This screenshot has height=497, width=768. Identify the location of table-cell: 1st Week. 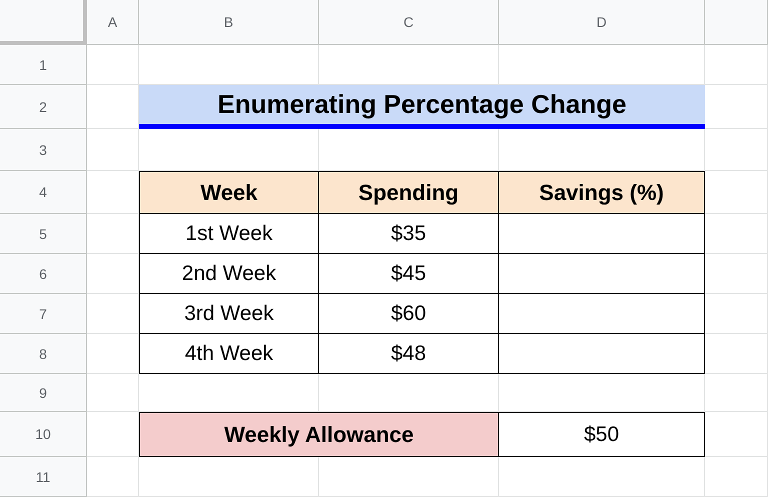
(229, 234).